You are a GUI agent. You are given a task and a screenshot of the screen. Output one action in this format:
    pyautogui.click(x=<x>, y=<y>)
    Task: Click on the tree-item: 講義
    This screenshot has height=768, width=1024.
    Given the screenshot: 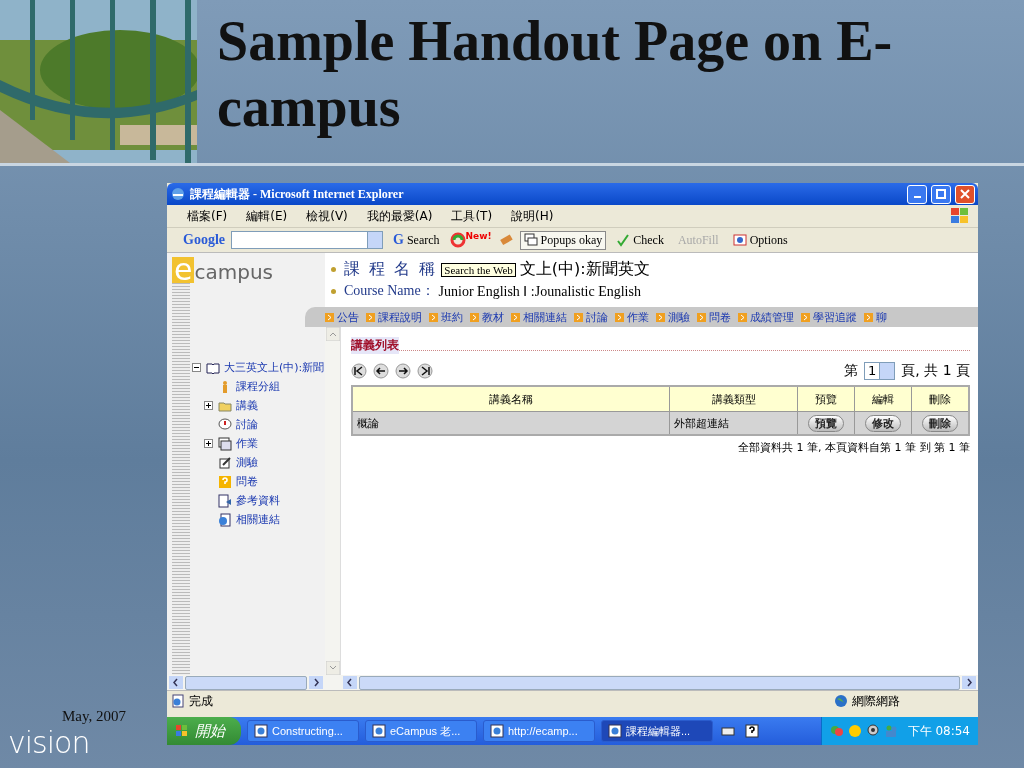 What is the action you would take?
    pyautogui.click(x=247, y=405)
    